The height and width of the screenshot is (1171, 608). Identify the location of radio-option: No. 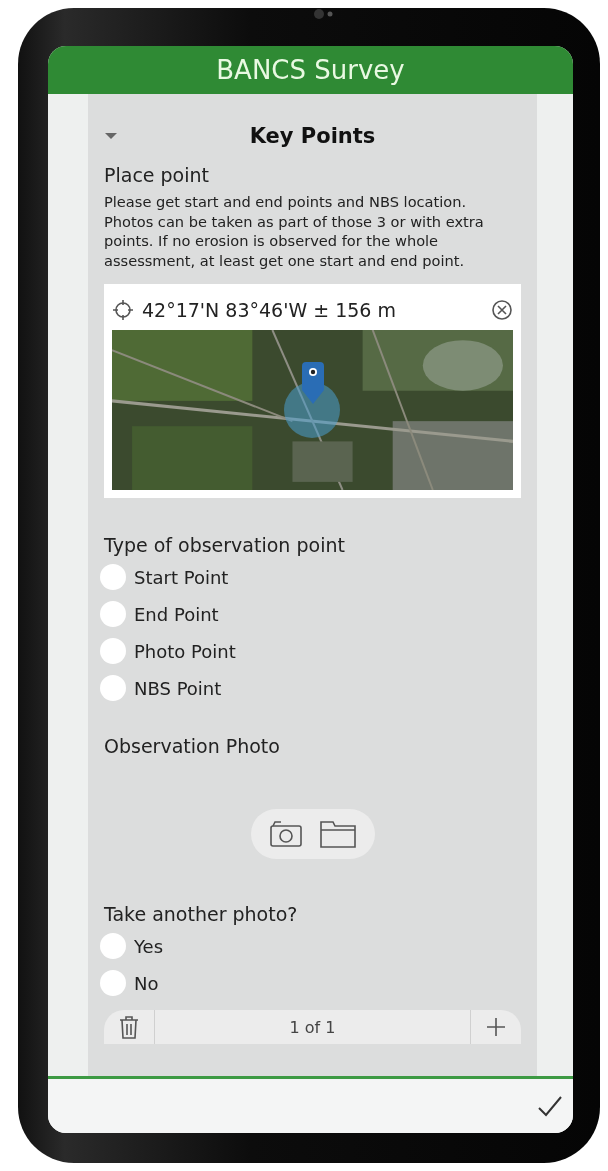
(312, 983).